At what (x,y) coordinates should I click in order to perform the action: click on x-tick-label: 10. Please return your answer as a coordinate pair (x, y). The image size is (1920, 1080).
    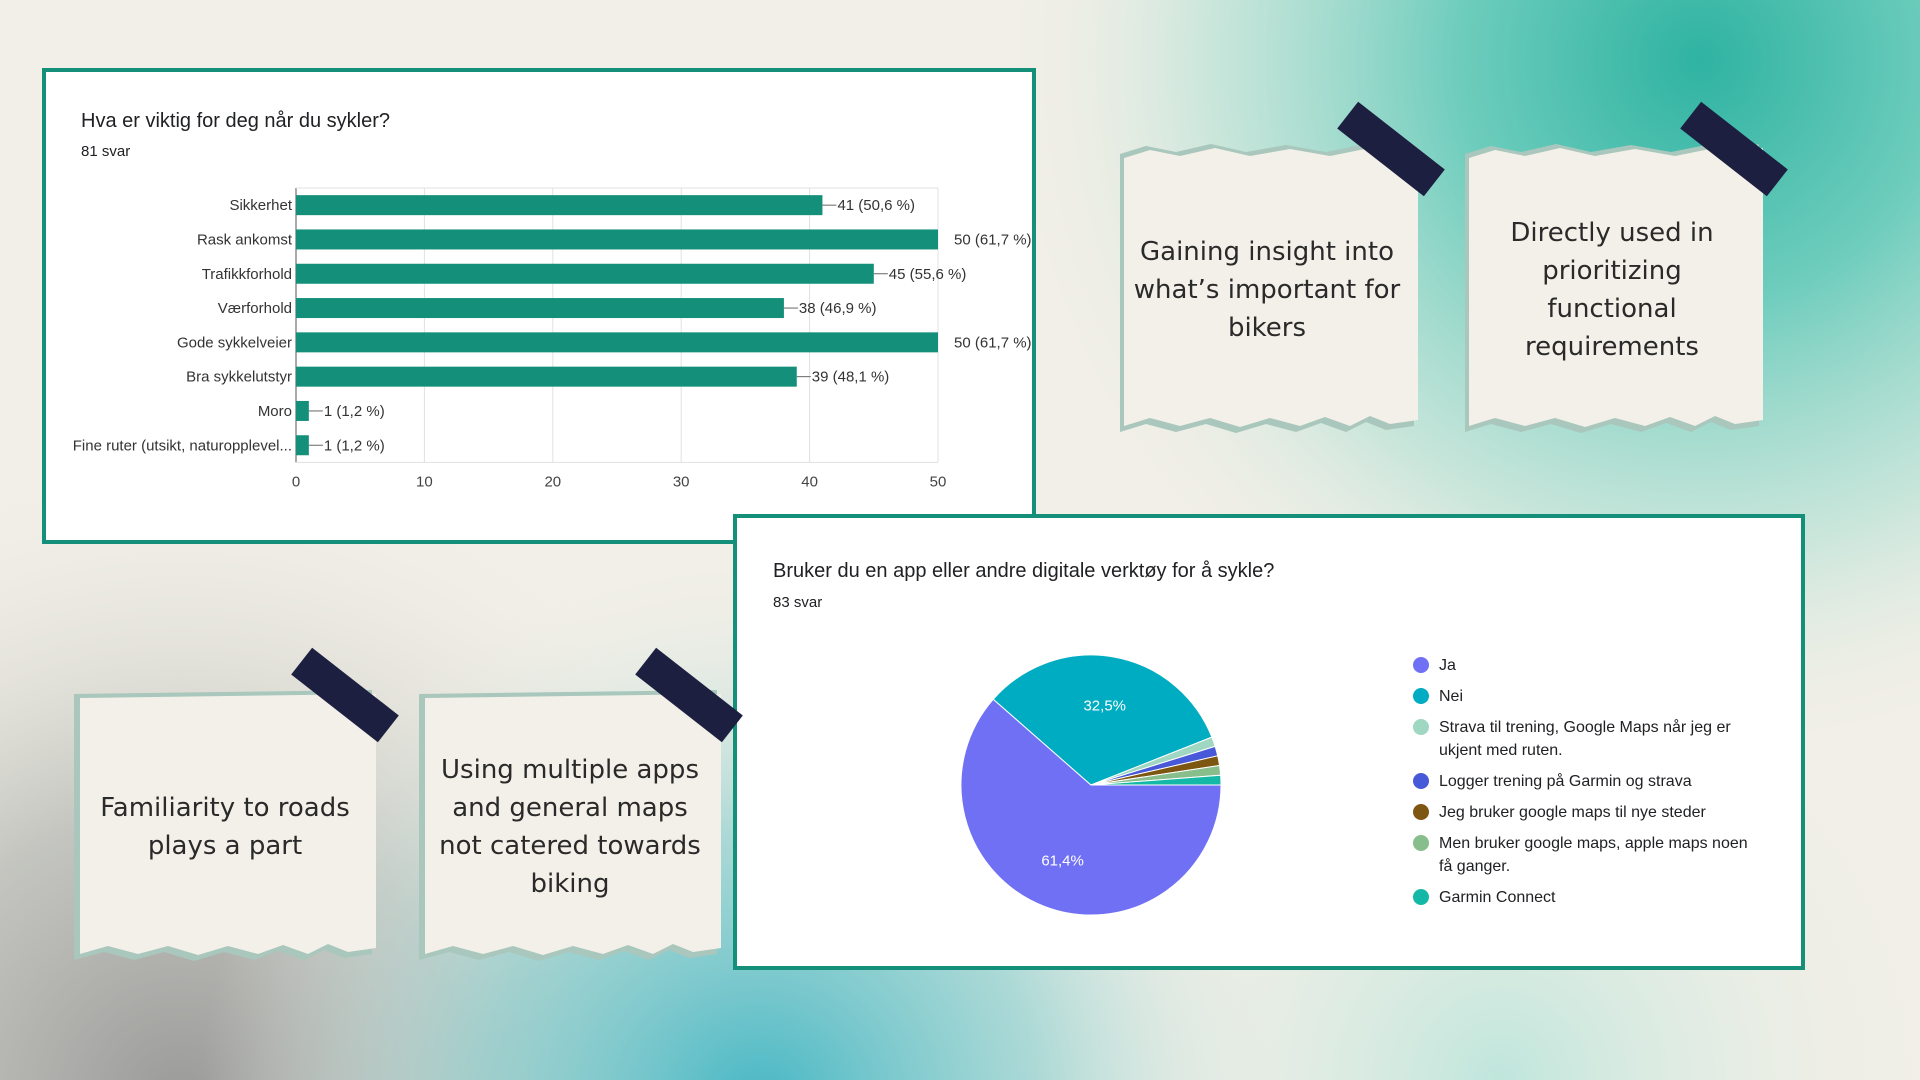
    Looking at the image, I should click on (424, 481).